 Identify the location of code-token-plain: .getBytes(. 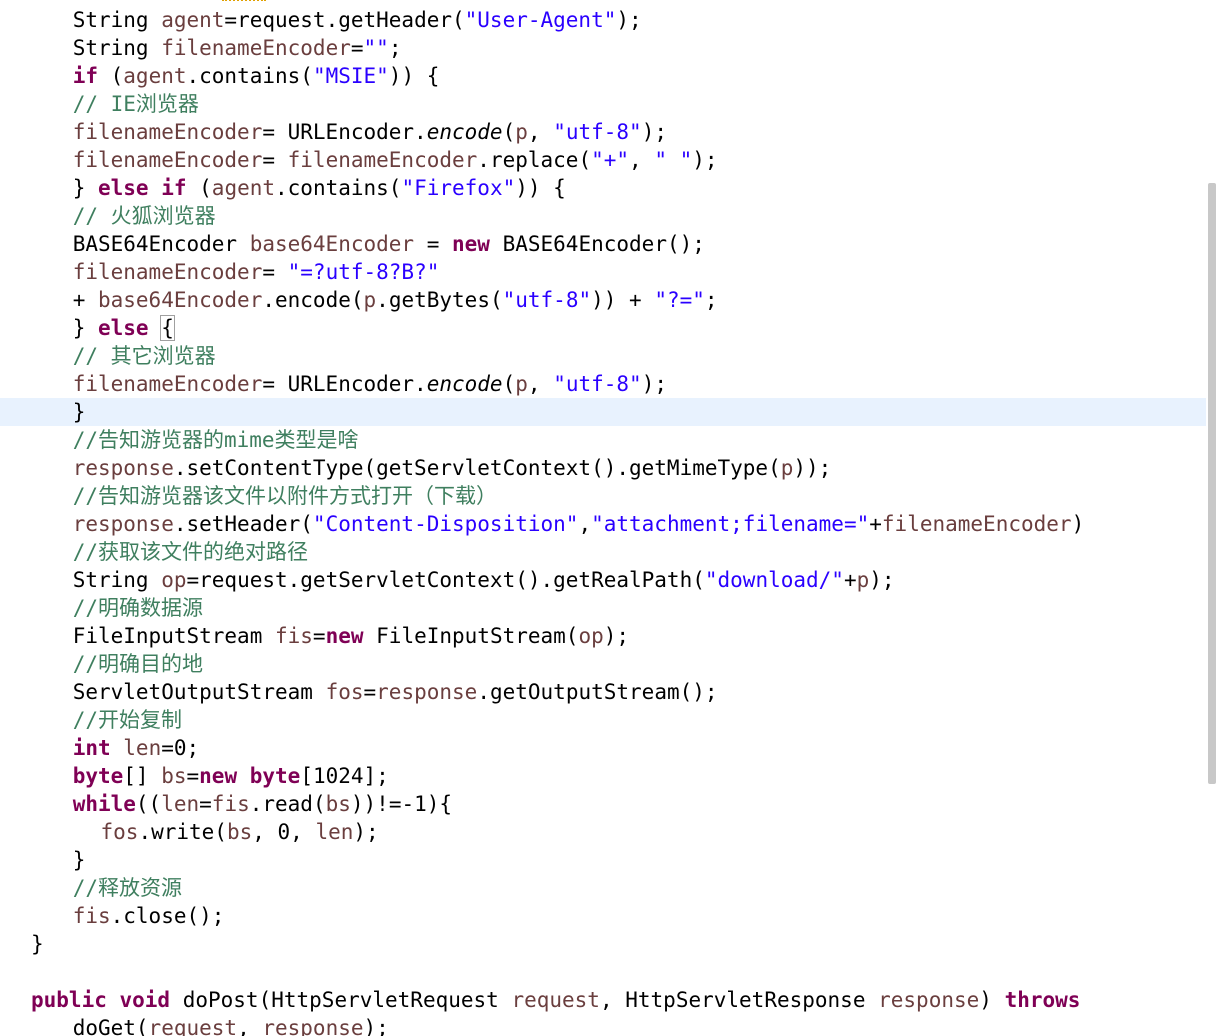
(439, 300).